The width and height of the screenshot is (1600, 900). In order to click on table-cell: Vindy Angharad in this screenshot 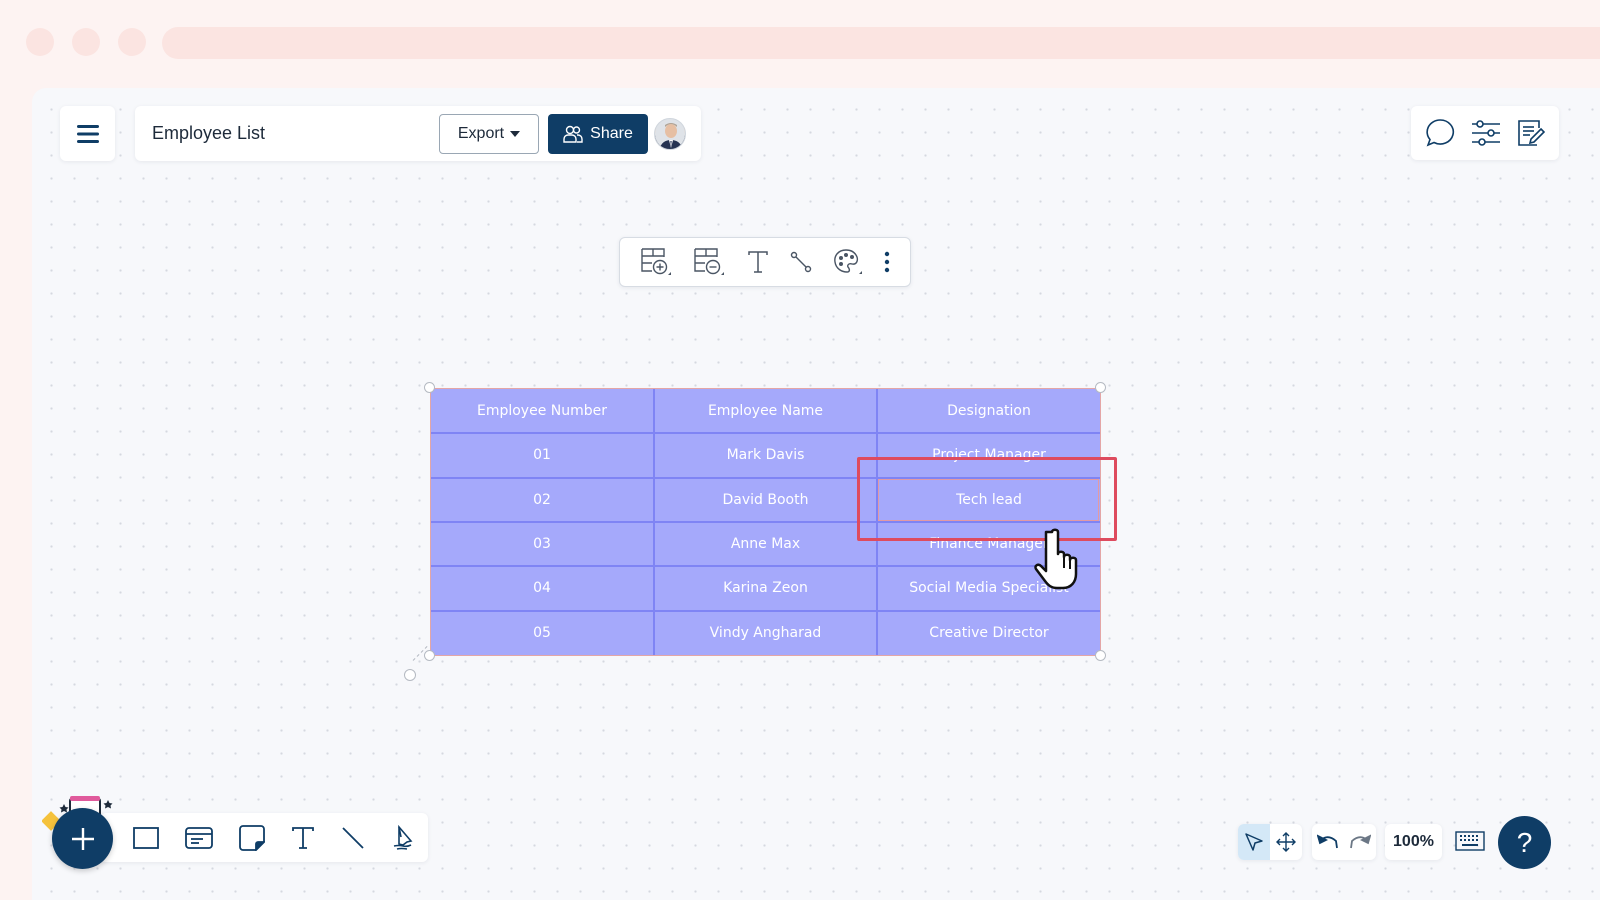, I will do `click(765, 632)`.